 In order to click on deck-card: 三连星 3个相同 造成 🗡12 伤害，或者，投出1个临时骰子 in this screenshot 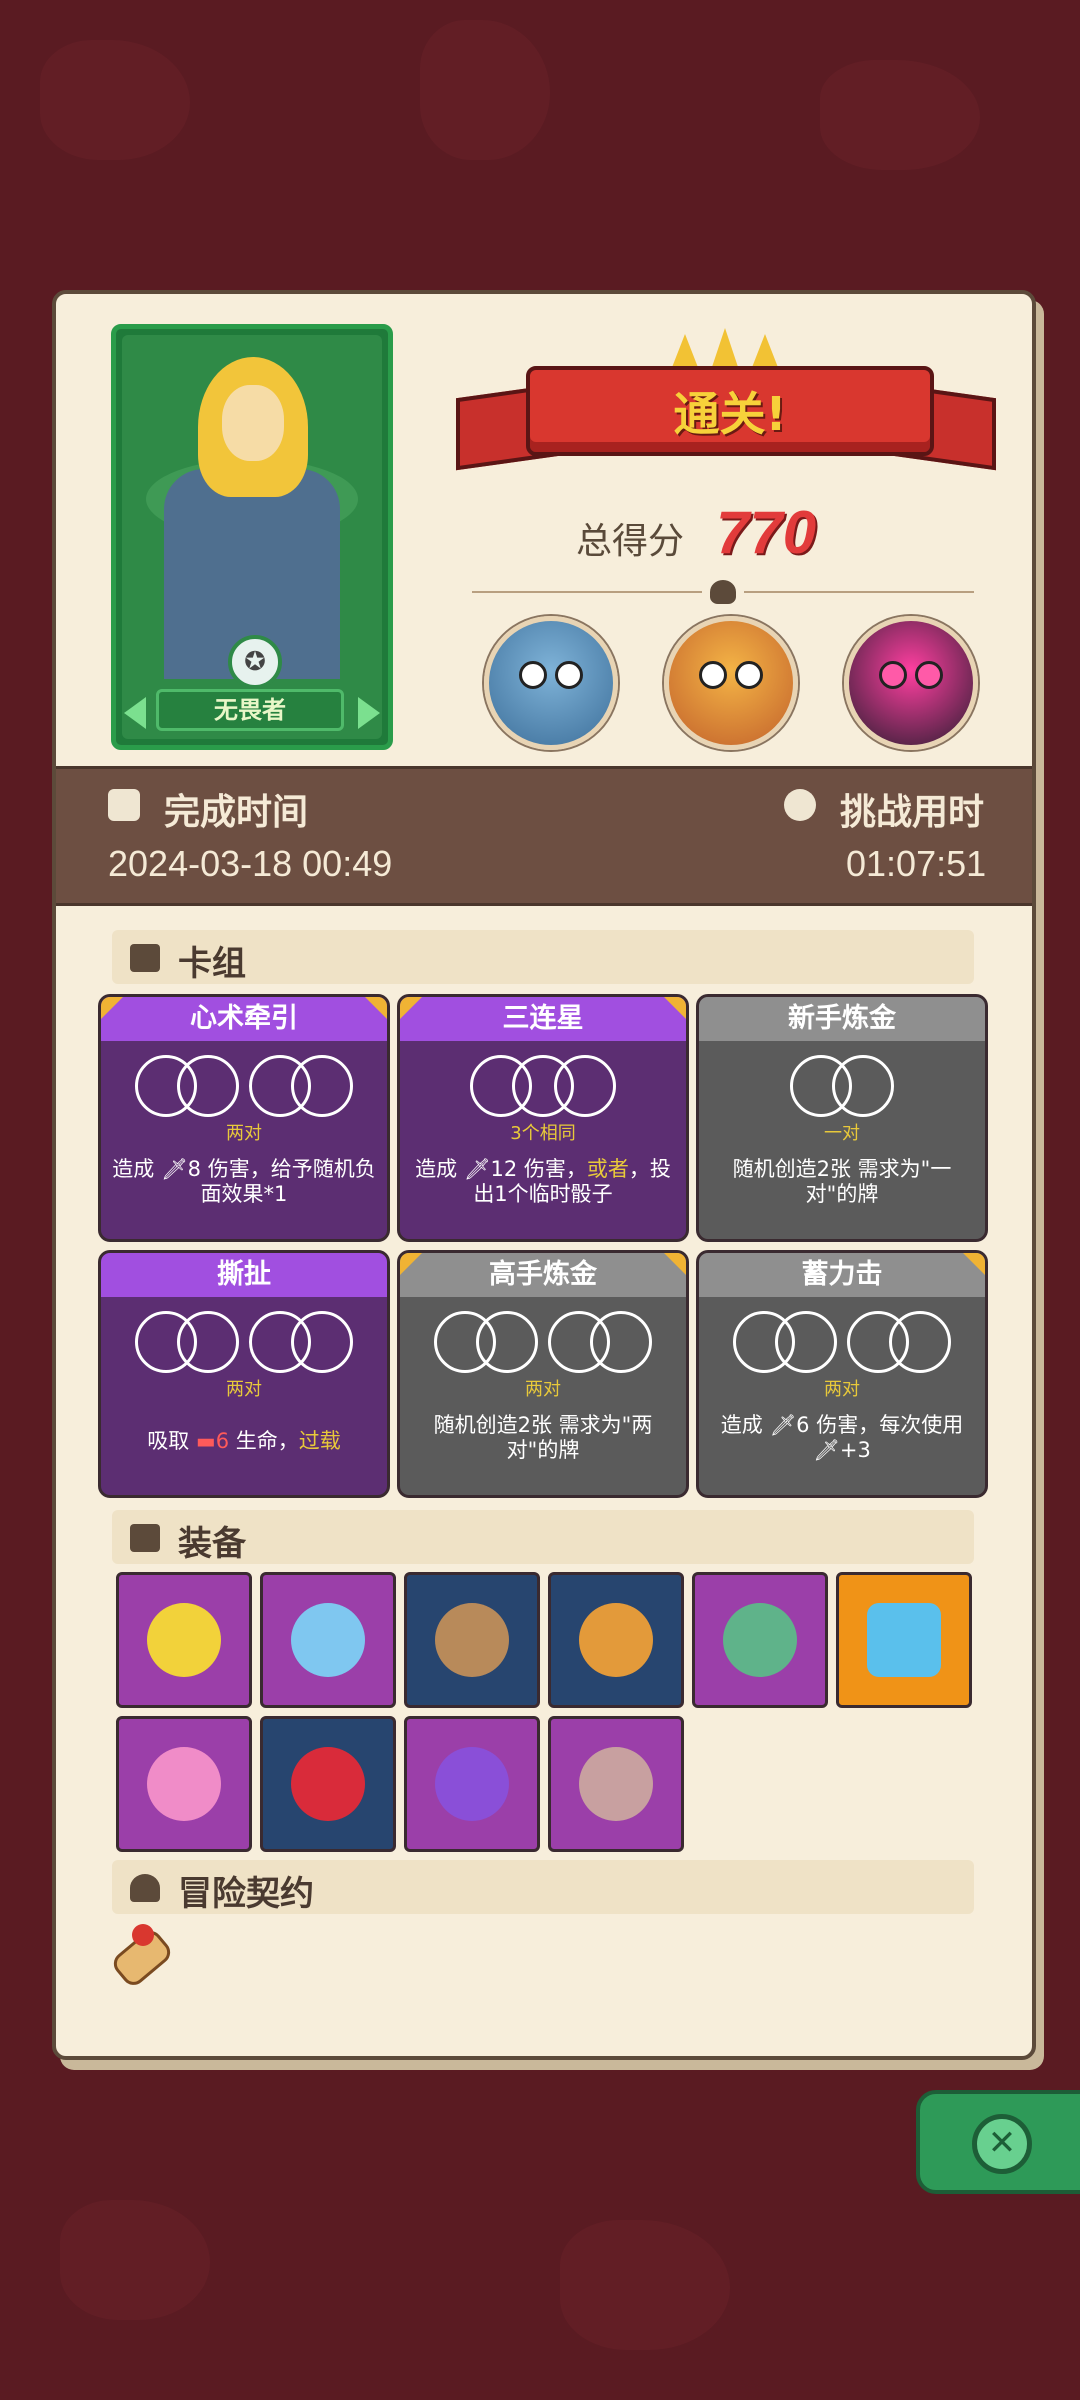, I will do `click(543, 1118)`.